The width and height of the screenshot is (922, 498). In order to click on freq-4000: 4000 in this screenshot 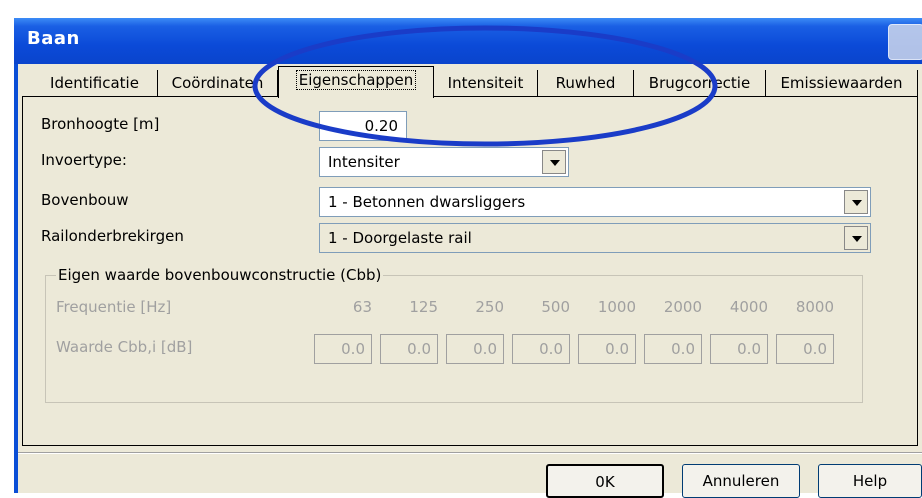, I will do `click(748, 307)`.